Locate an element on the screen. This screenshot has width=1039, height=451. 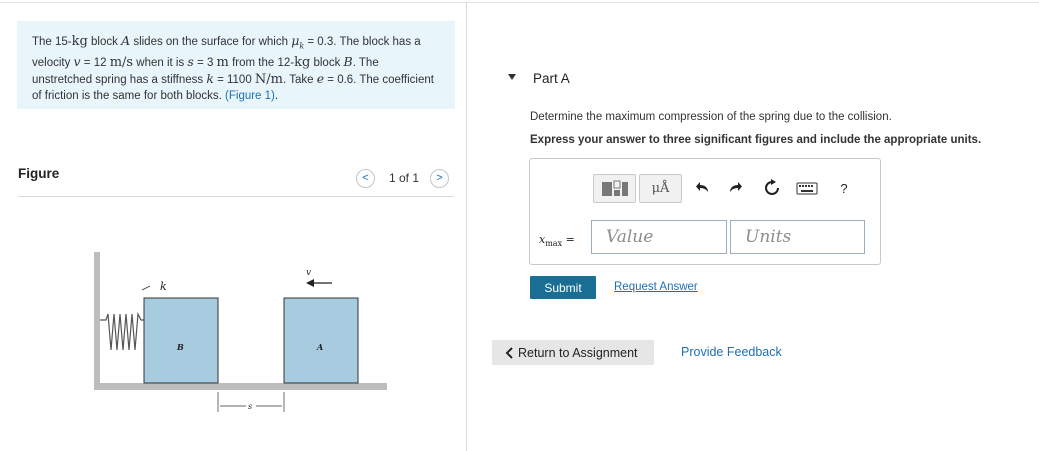
keyboard-icon is located at coordinates (807, 188).